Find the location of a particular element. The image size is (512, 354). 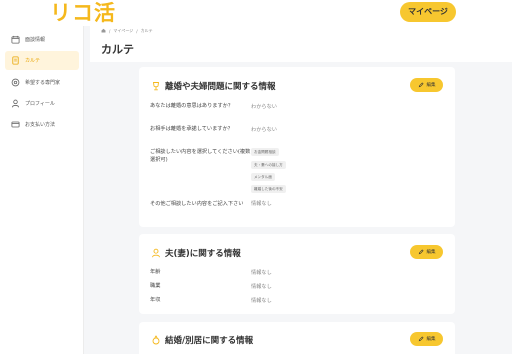

question-label: ご相談したい内容を選択してください(複数選択可) is located at coordinates (200, 156).